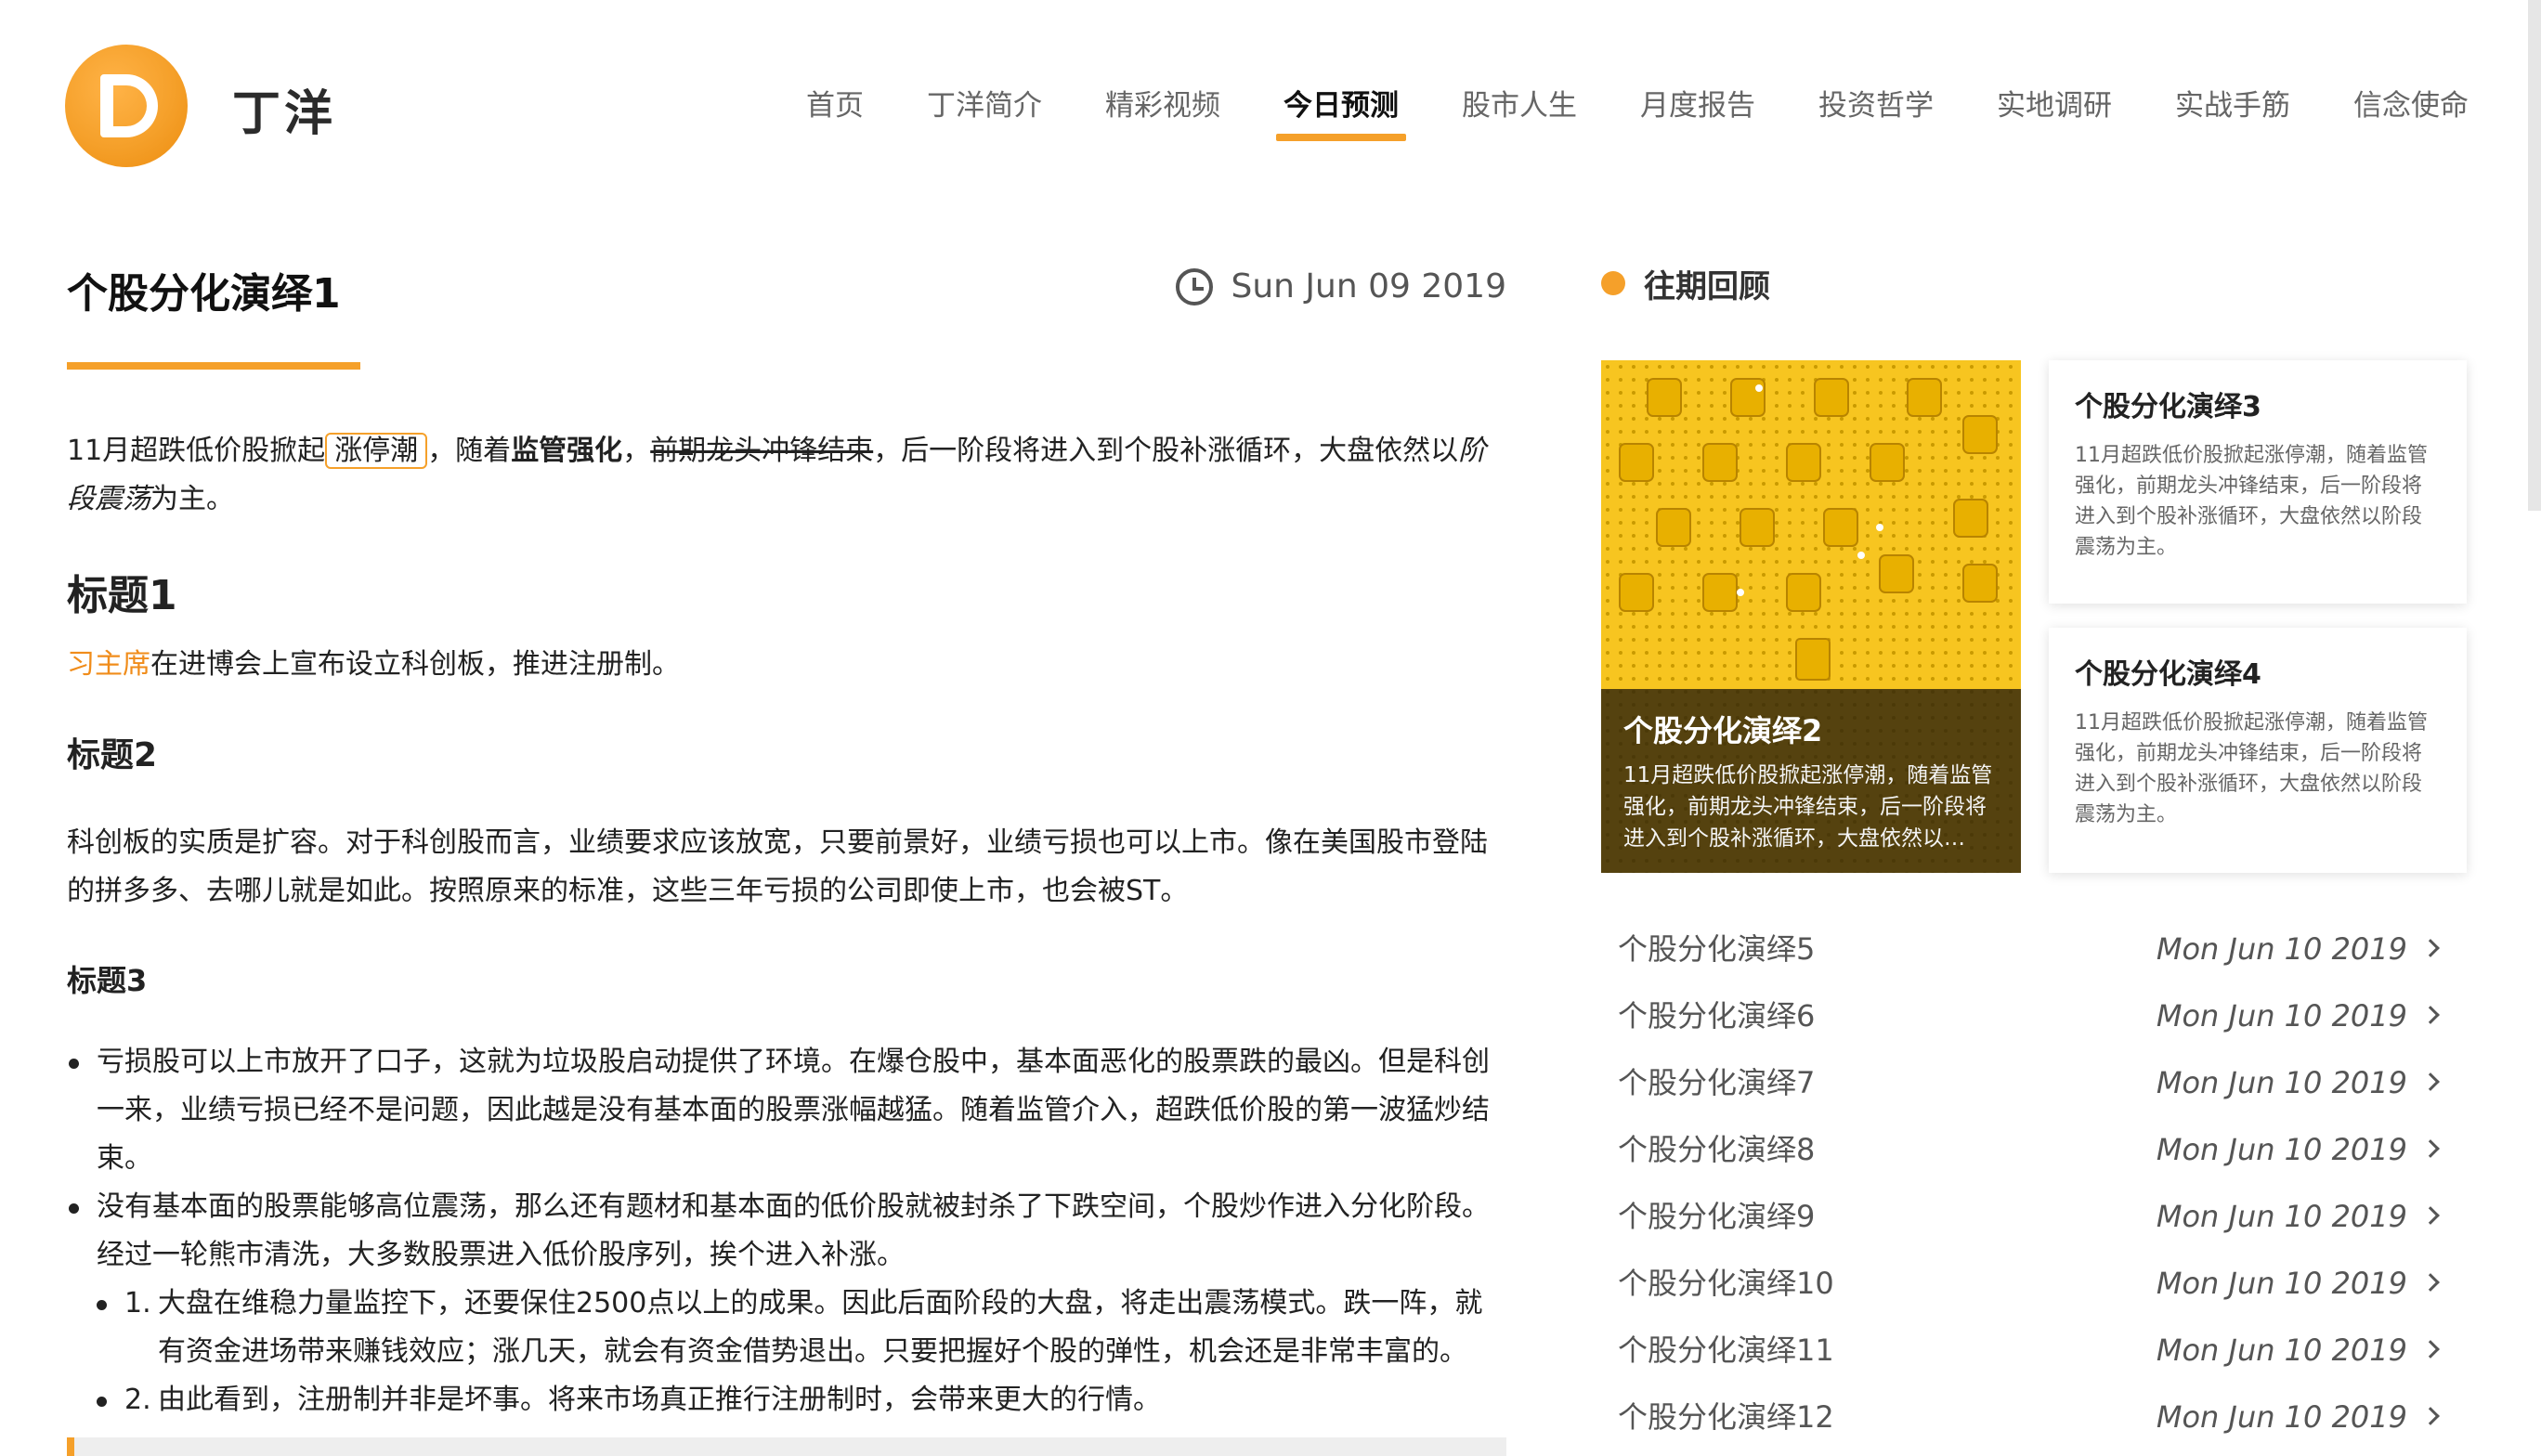 The height and width of the screenshot is (1456, 2541). Describe the element at coordinates (1707, 286) in the screenshot. I see `sidebar-title: 往期回顾` at that location.